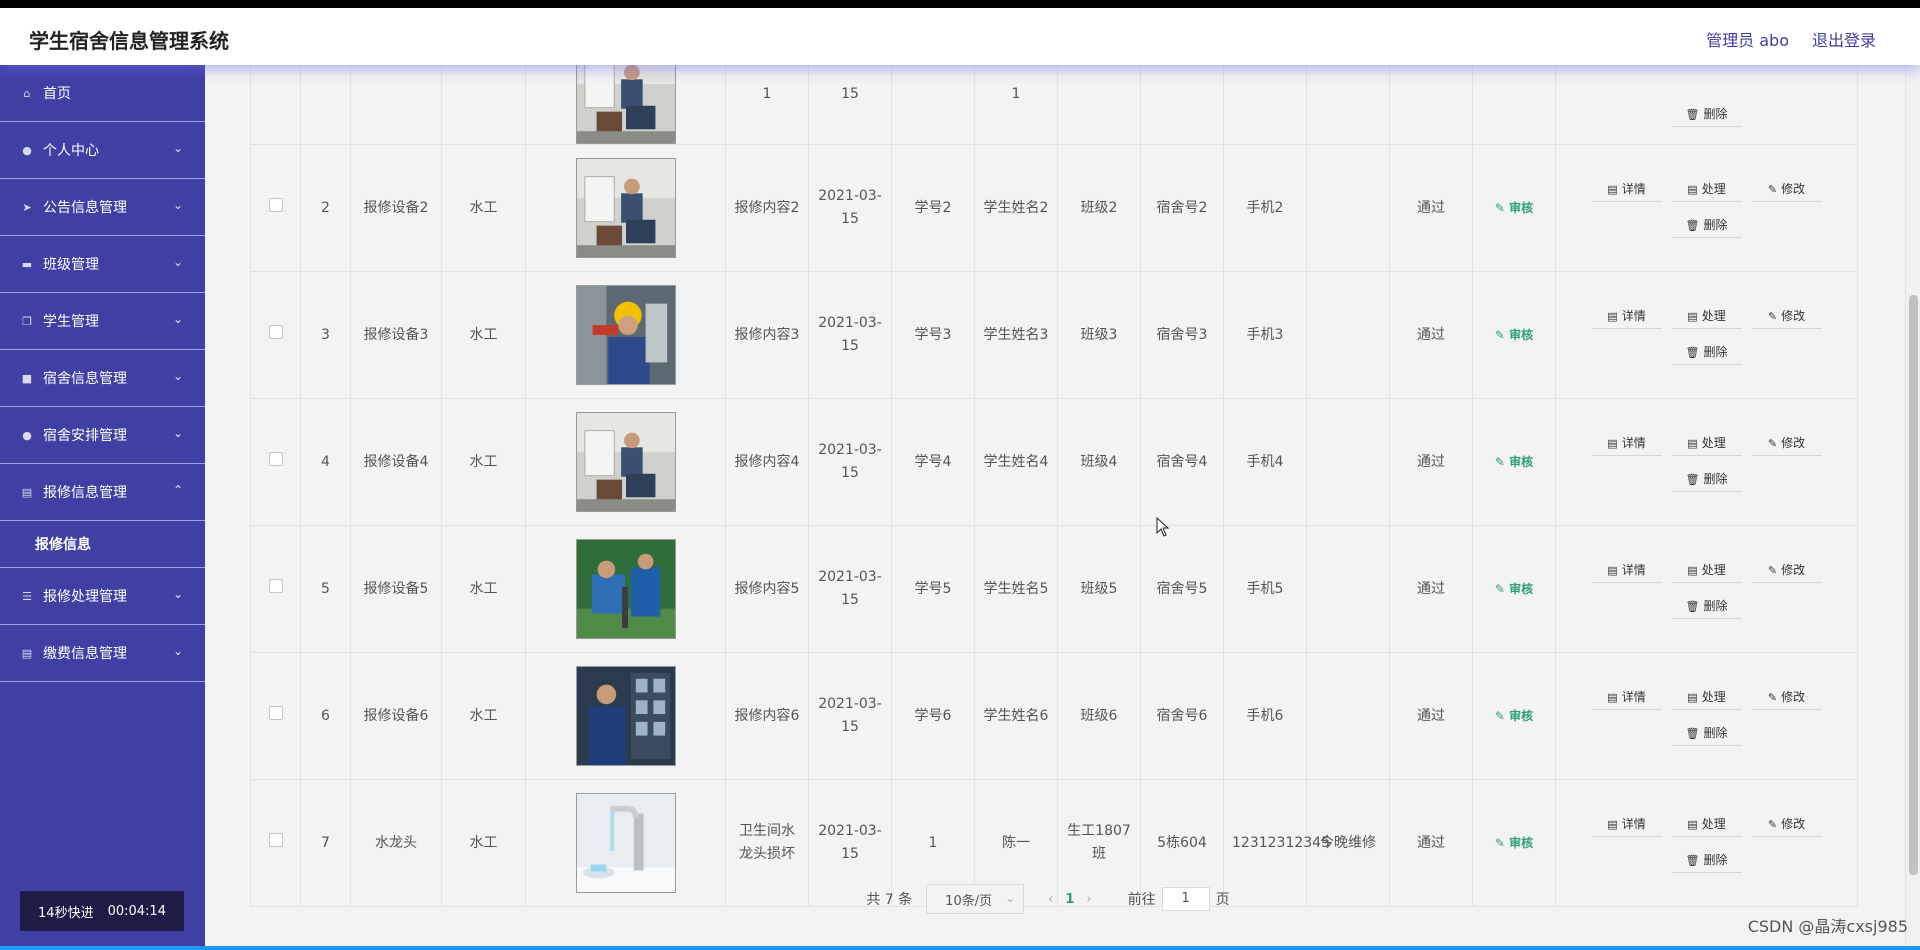 This screenshot has width=1920, height=950. Describe the element at coordinates (1185, 899) in the screenshot. I see `goto-page-input: 1` at that location.